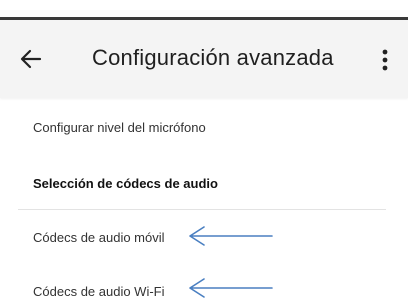  What do you see at coordinates (202, 209) in the screenshot?
I see `section-divider` at bounding box center [202, 209].